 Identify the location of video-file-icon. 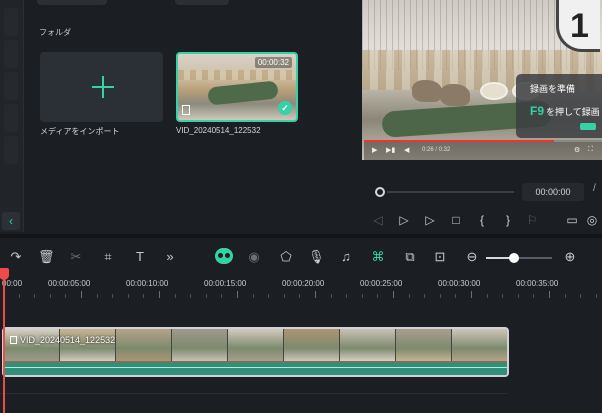
(13, 340).